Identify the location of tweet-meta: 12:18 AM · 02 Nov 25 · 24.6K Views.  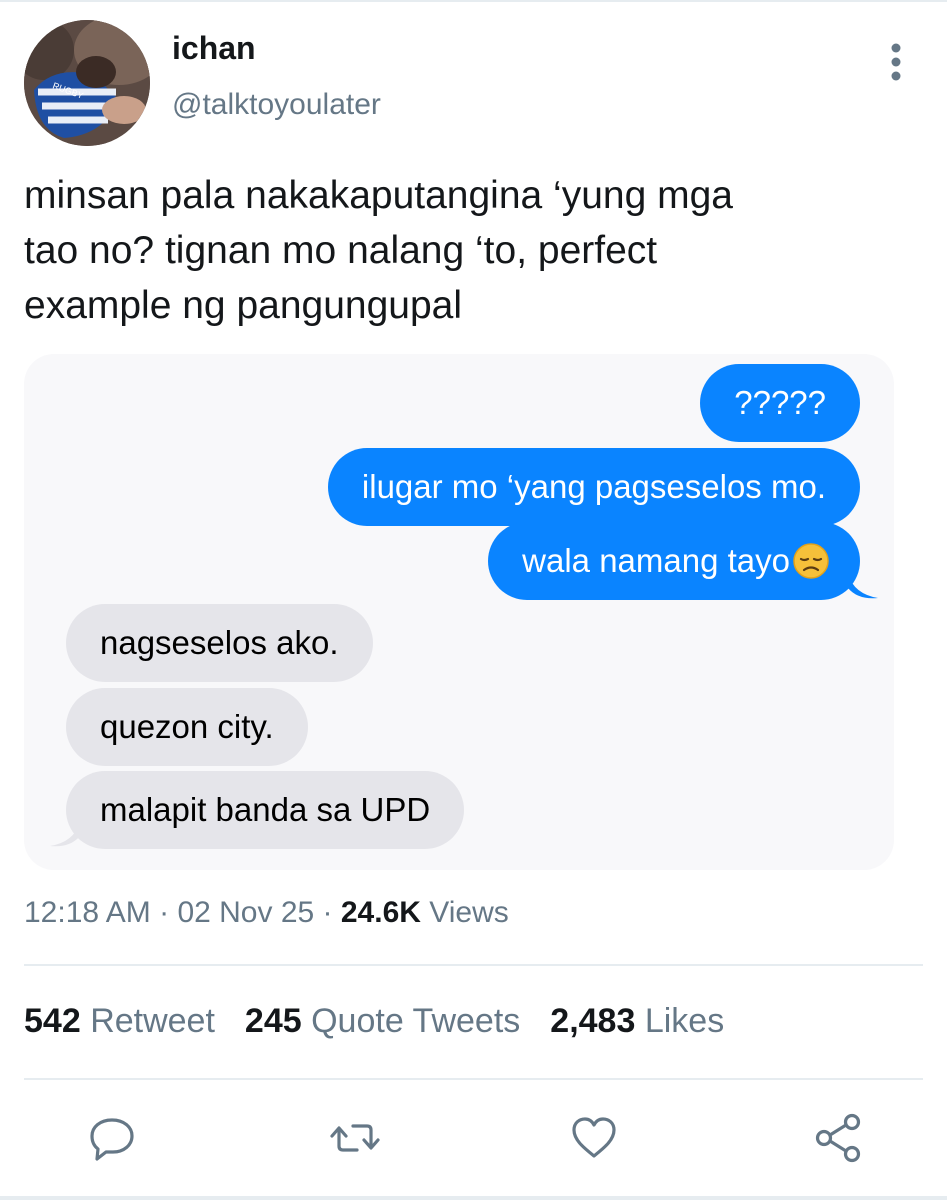
(266, 913).